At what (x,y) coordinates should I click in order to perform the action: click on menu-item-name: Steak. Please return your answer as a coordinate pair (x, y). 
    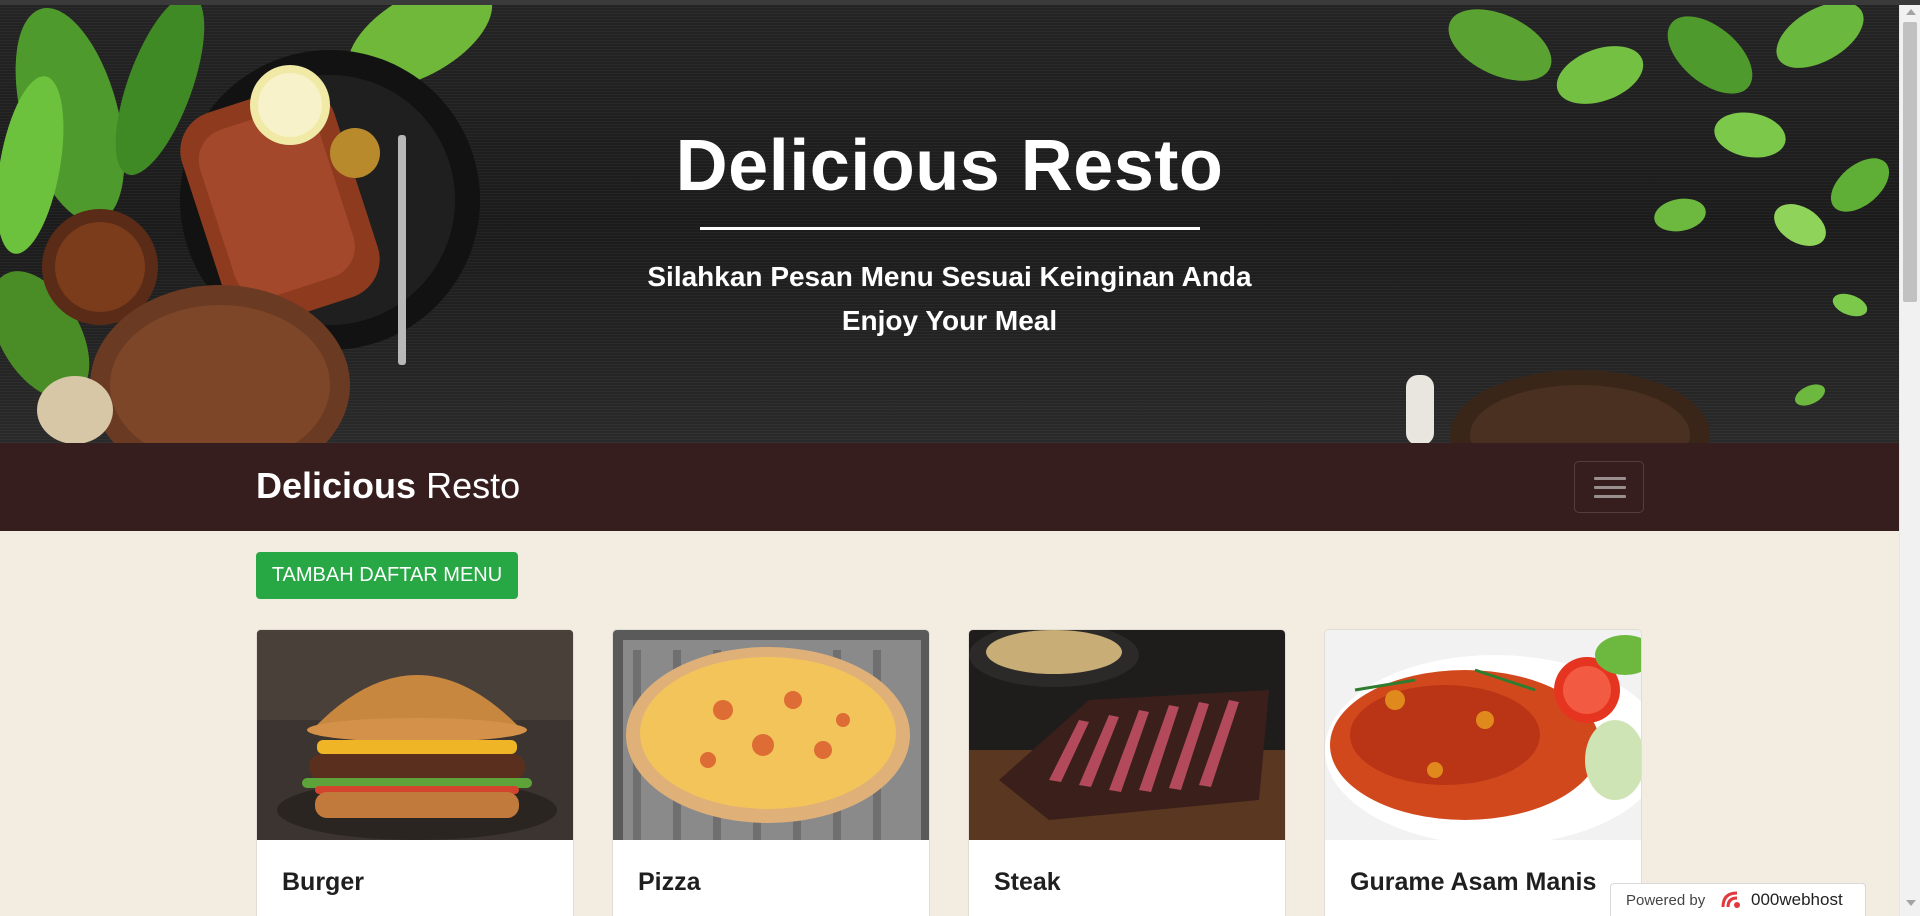
    Looking at the image, I should click on (1027, 882).